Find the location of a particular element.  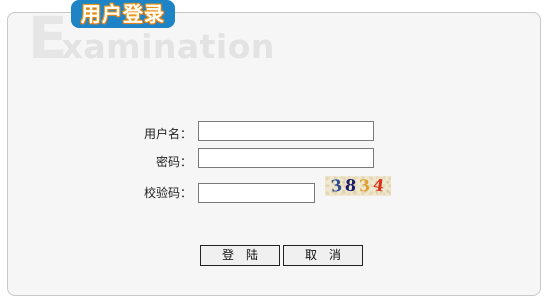

password-input is located at coordinates (286, 158).